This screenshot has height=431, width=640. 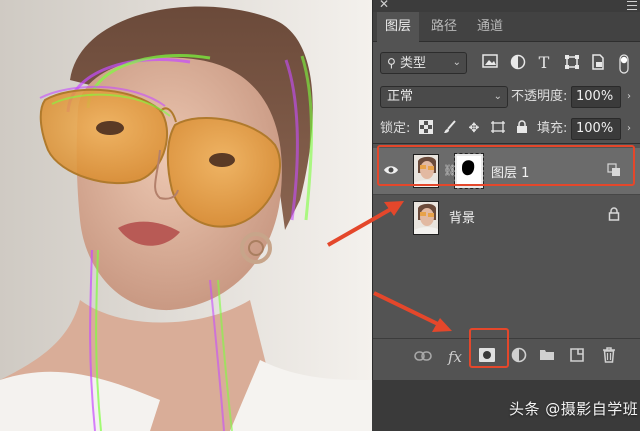 I want to click on layer-filter-row: ⚲ 类型 ⌄ T, so click(x=506, y=63).